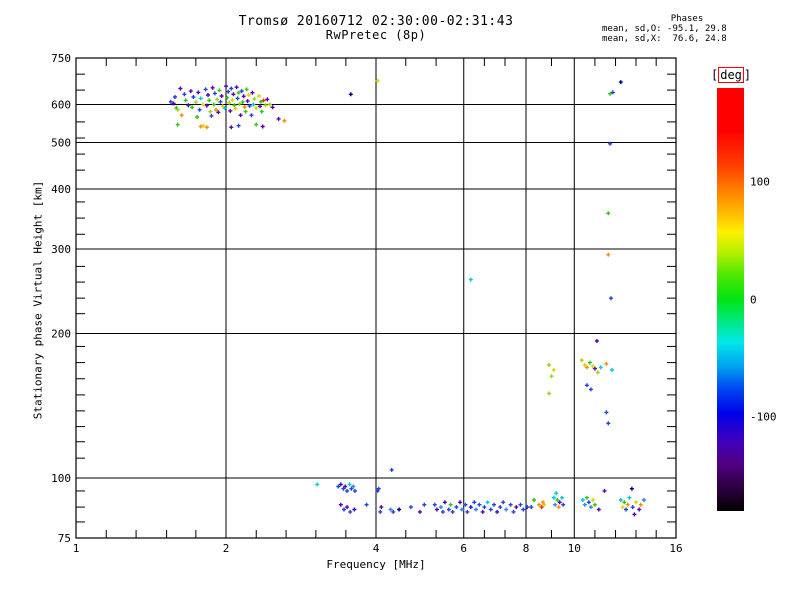  I want to click on y-tick-label: 400, so click(61, 189).